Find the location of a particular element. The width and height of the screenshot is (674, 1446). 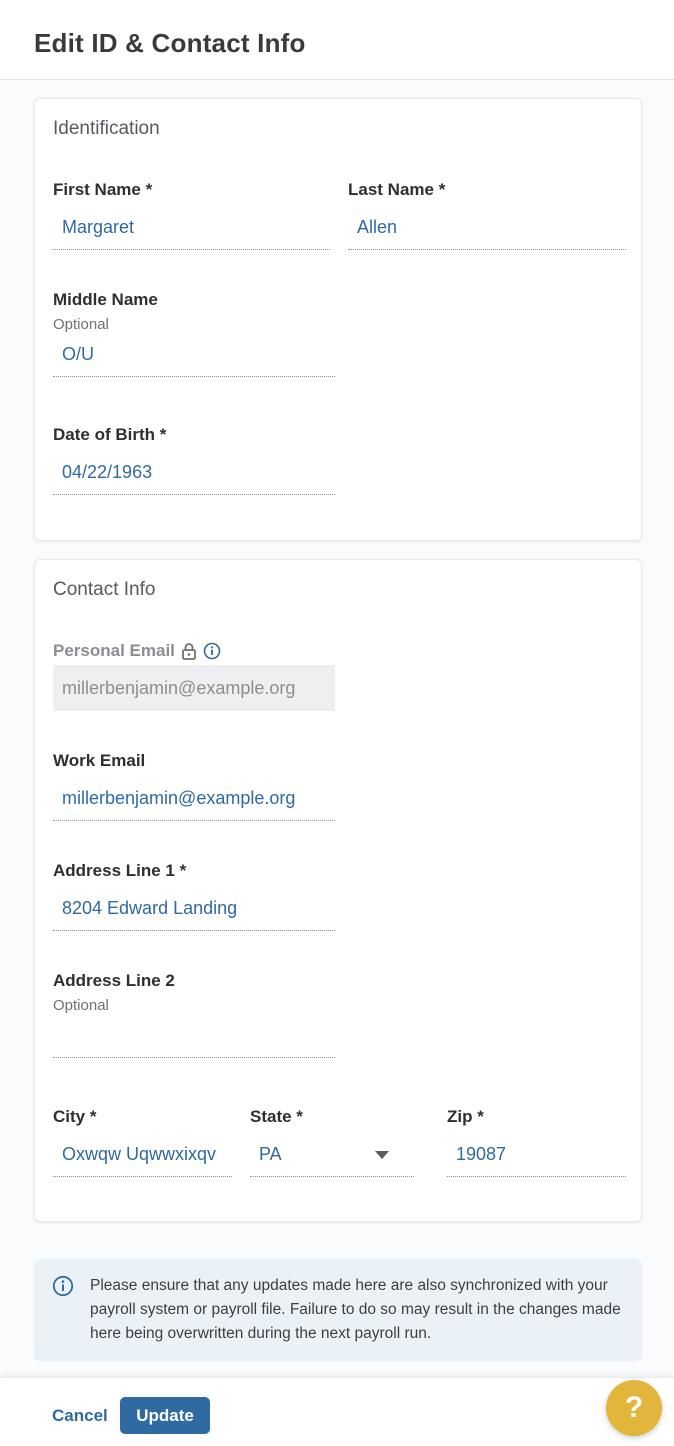

zip-label: Zip * is located at coordinates (465, 1116).